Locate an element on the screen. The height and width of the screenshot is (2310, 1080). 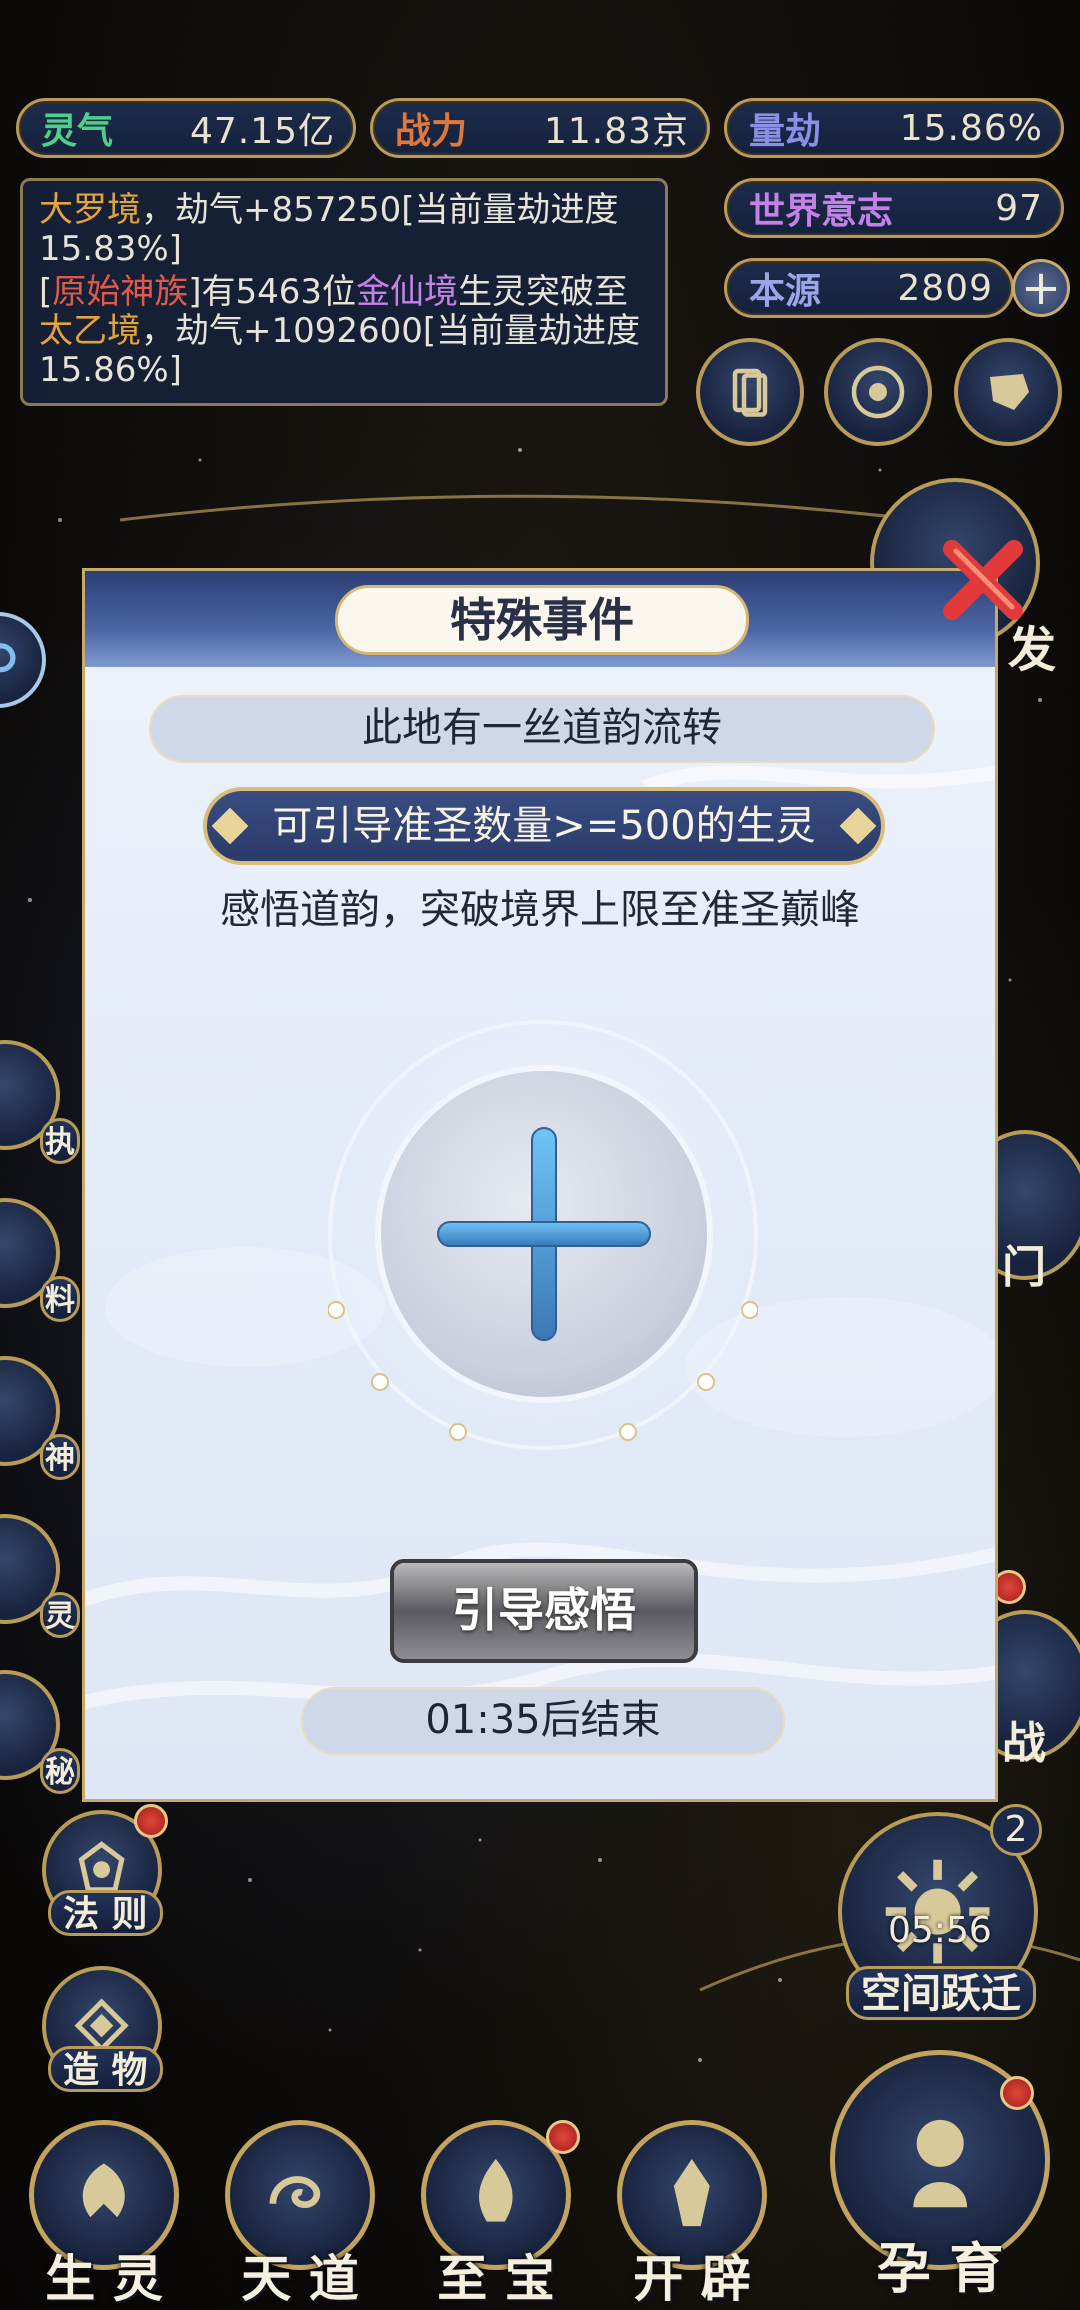
side-label-partial-2: 料 is located at coordinates (60, 1299).